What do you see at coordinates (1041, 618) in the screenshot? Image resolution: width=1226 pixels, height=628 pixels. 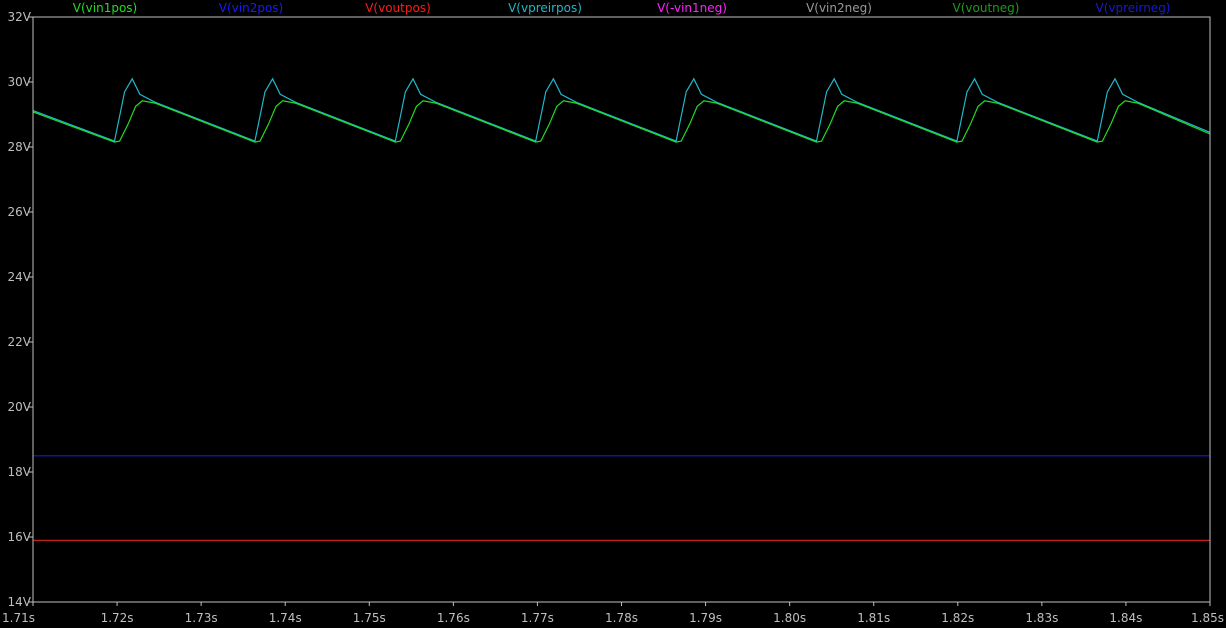 I see `x-tick-label: 1.83s` at bounding box center [1041, 618].